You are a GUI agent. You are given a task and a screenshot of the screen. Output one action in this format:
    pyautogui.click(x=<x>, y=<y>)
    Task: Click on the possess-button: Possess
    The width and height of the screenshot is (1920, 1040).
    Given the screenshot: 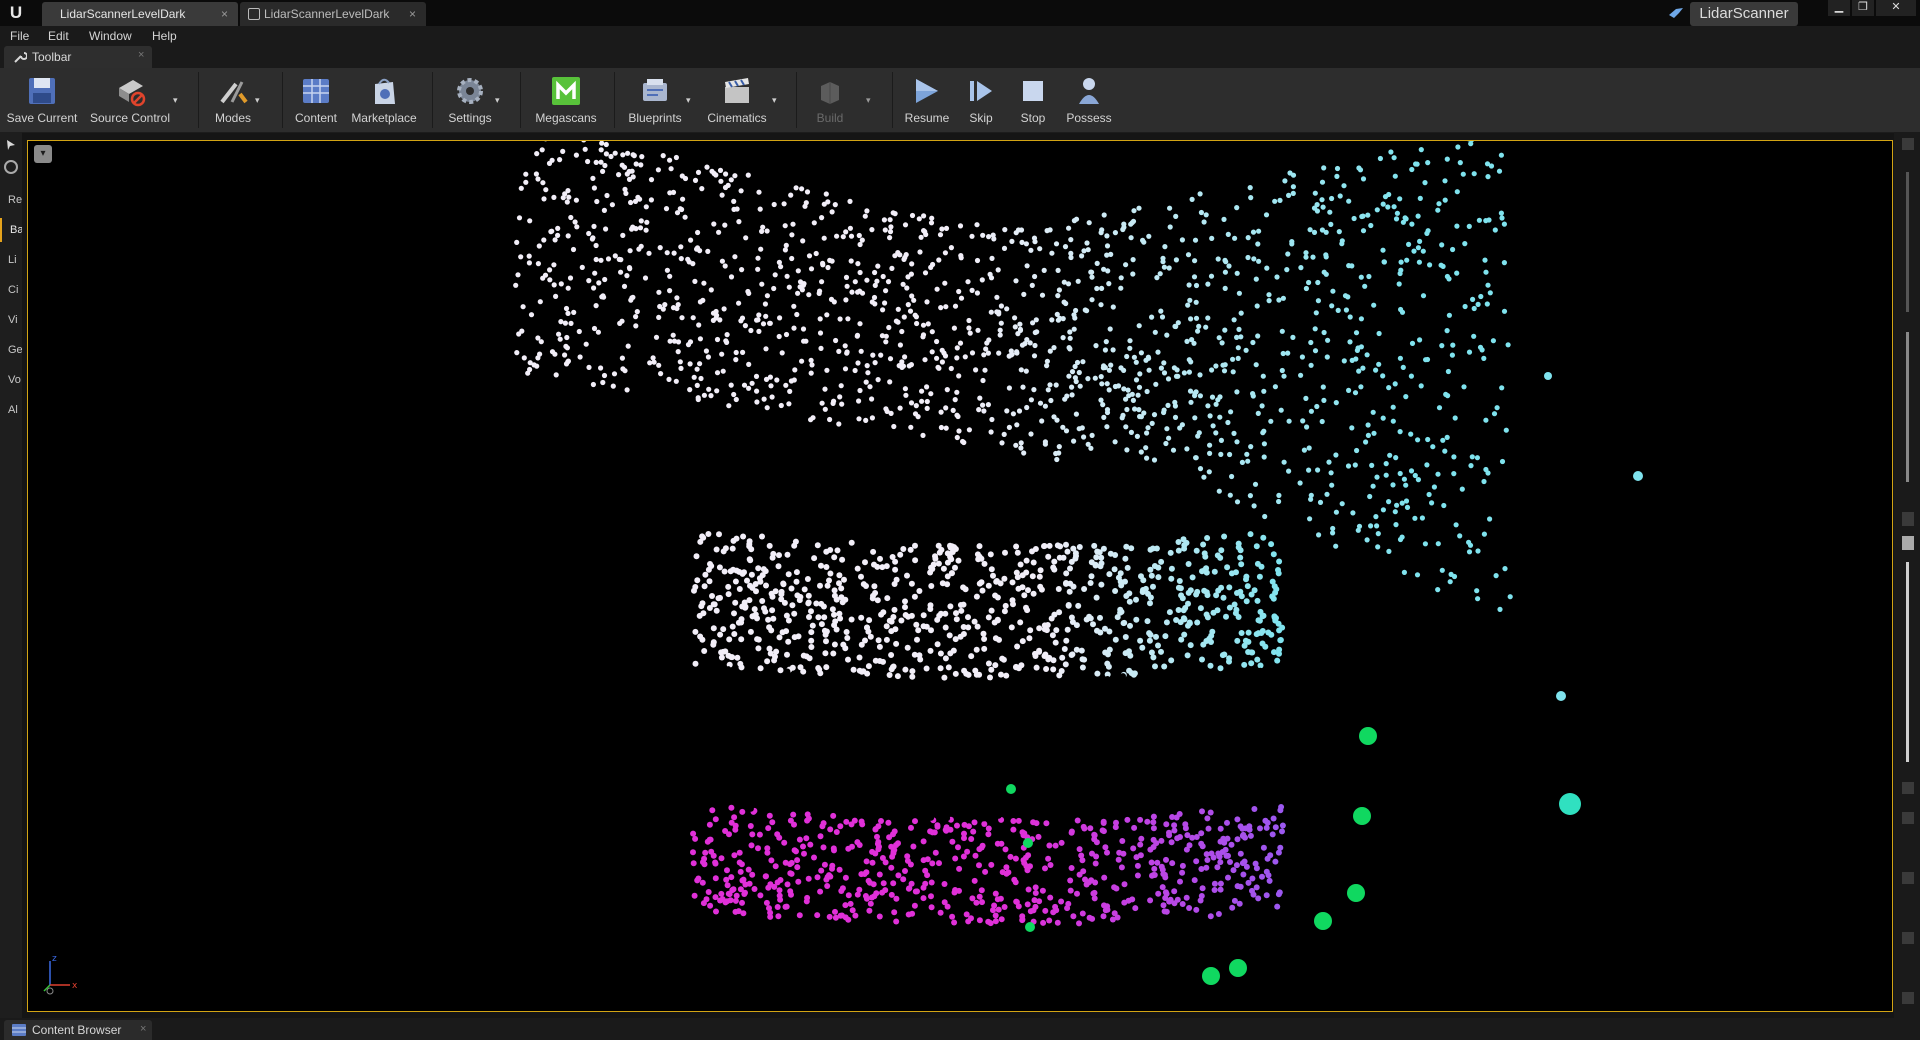 What is the action you would take?
    pyautogui.click(x=1089, y=100)
    